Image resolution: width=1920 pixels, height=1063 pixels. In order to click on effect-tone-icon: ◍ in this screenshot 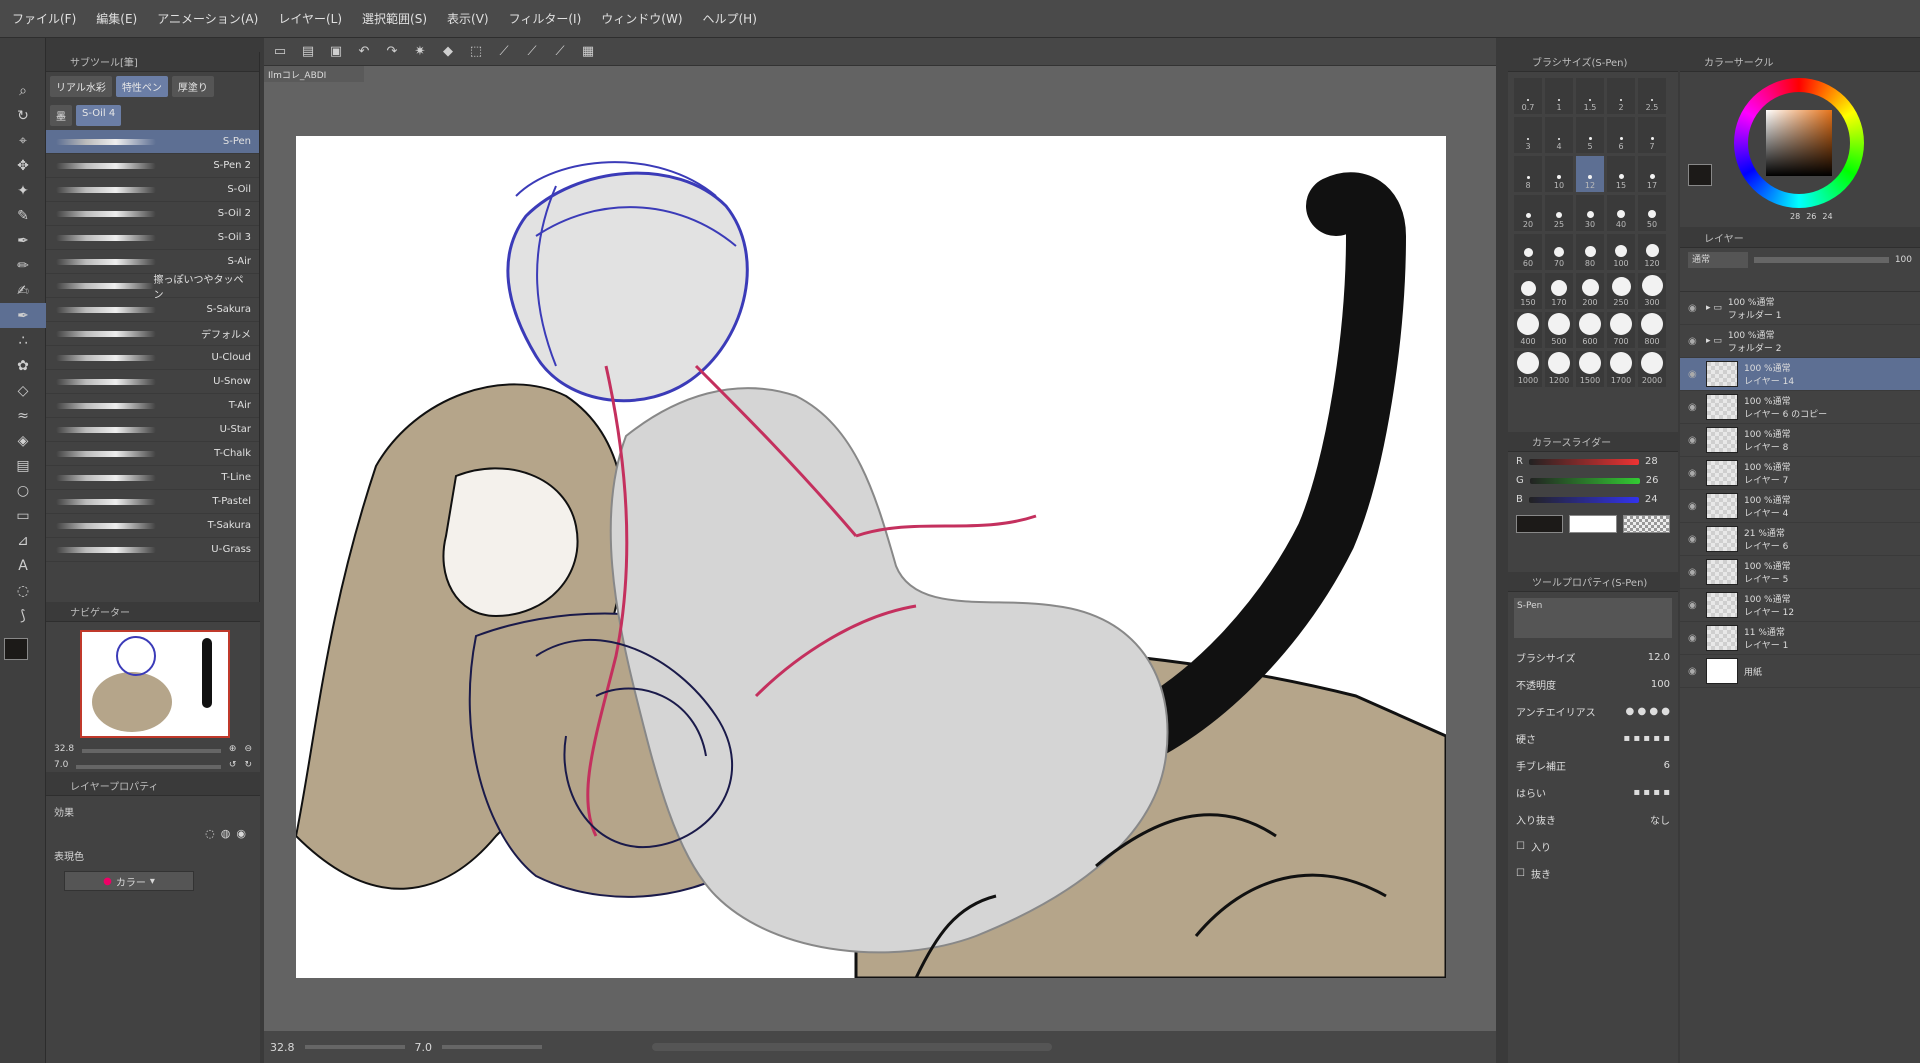, I will do `click(226, 833)`.